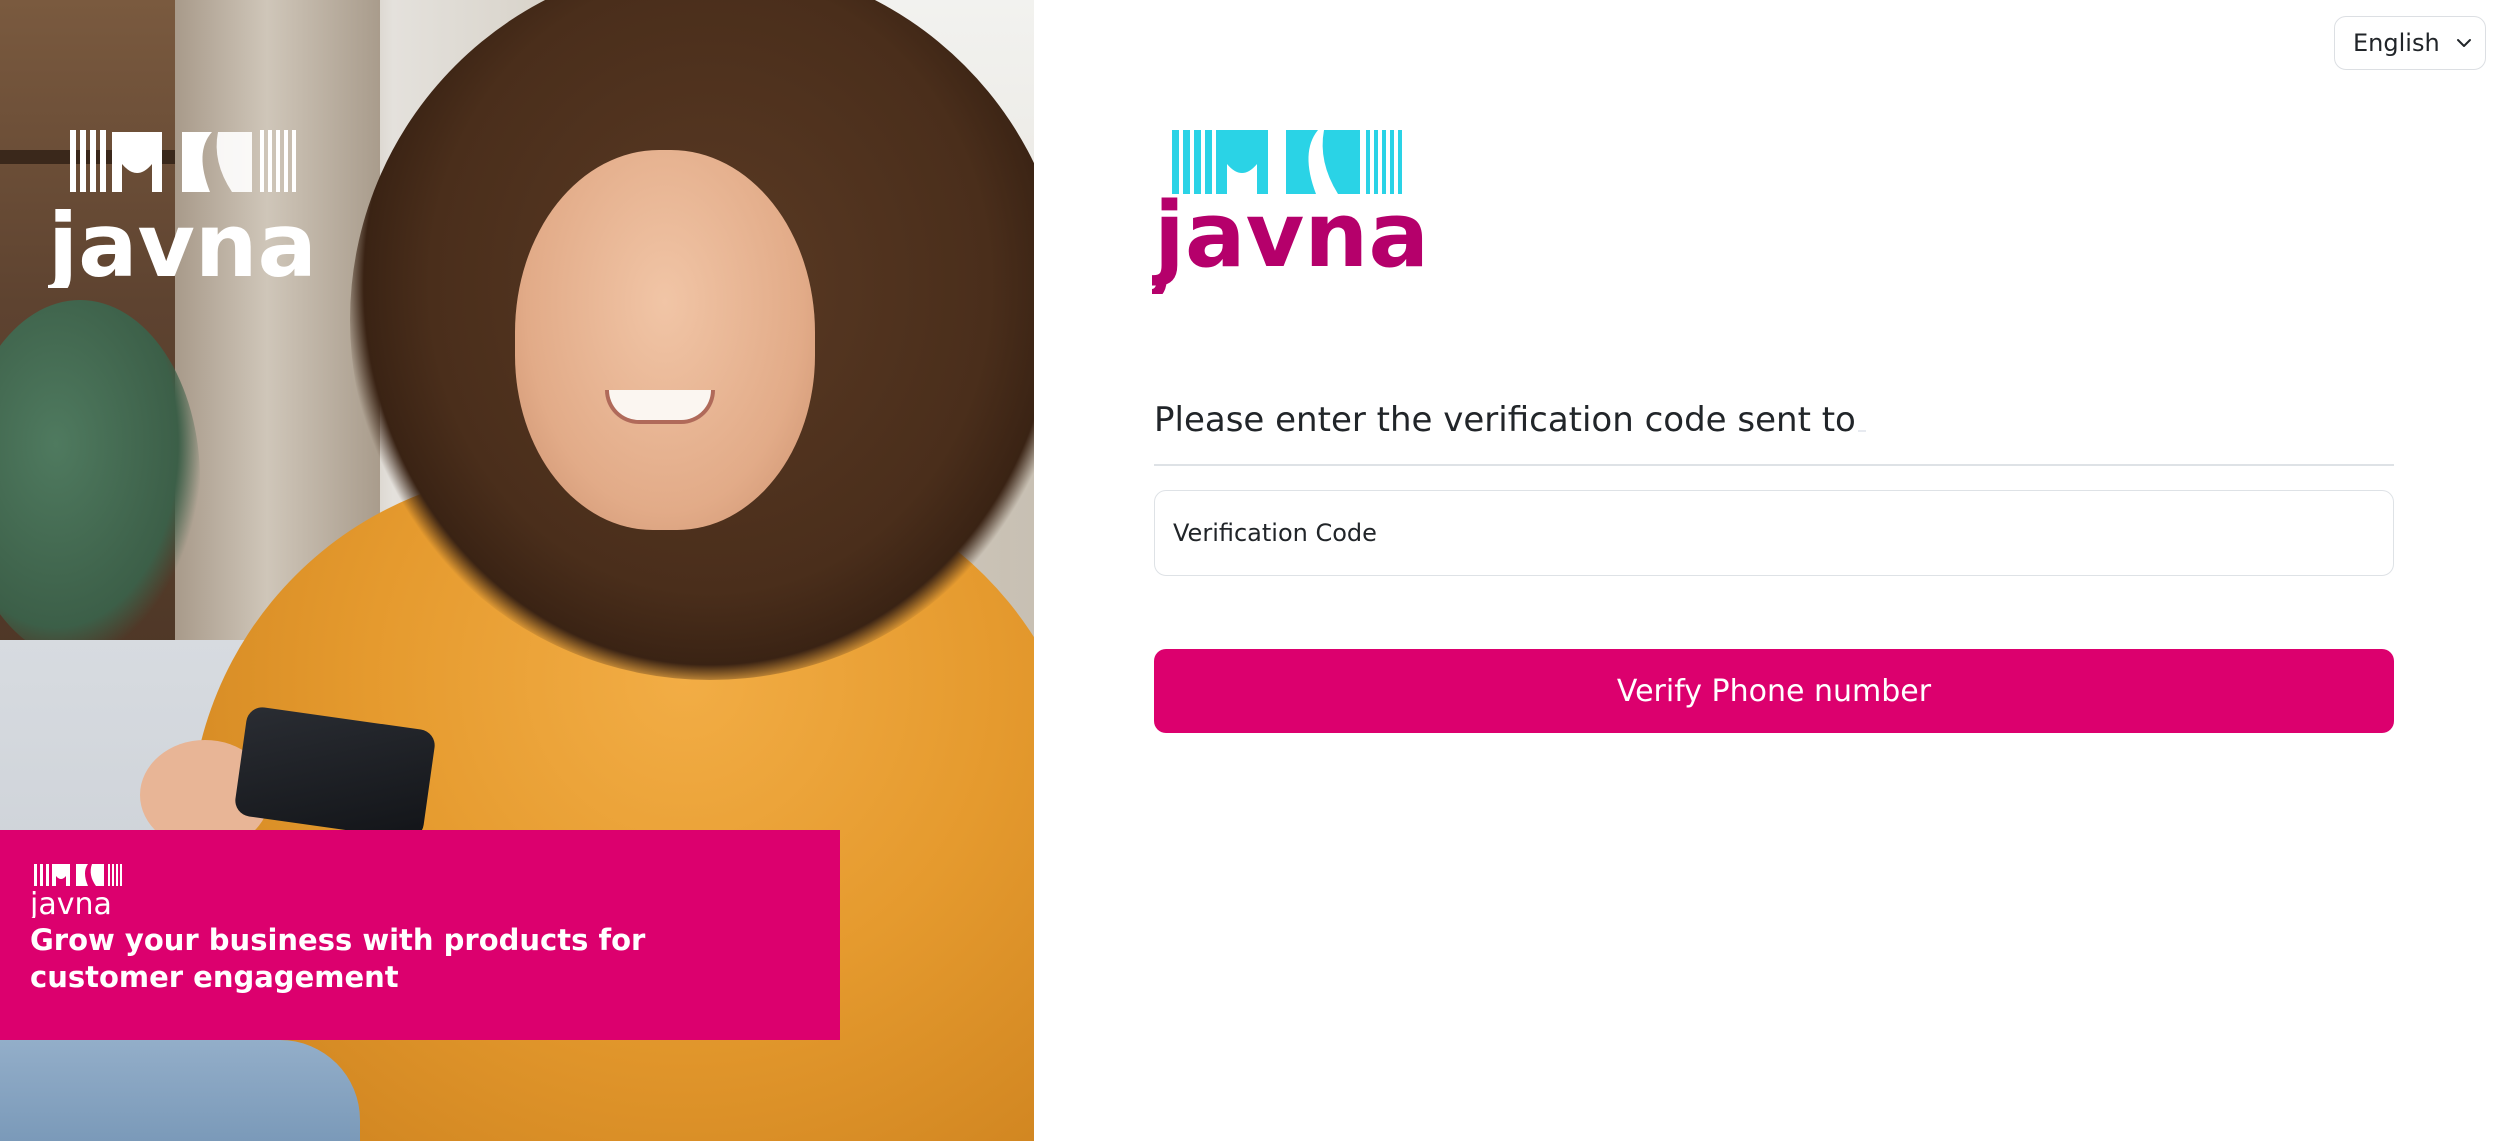 This screenshot has height=1141, width=2500. Describe the element at coordinates (180, 1090) in the screenshot. I see `jeans` at that location.